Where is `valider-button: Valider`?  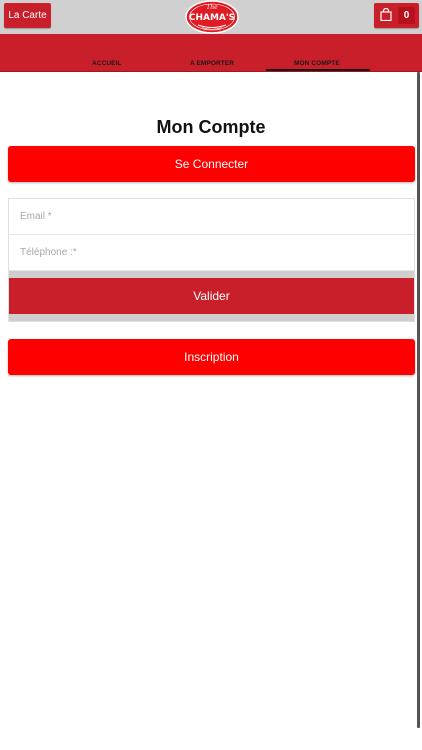 valider-button: Valider is located at coordinates (211, 296).